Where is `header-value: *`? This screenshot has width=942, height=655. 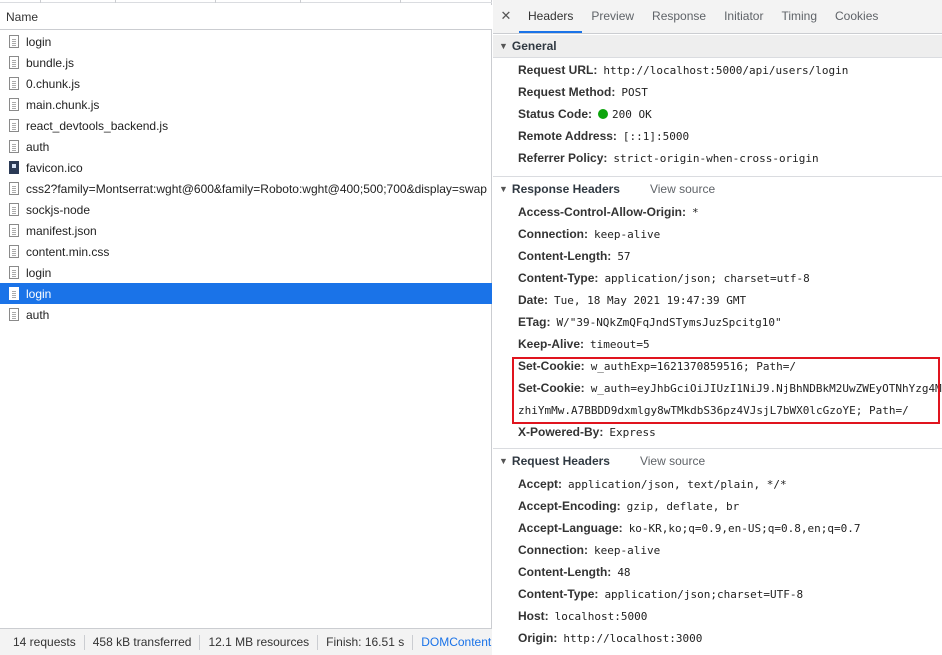
header-value: * is located at coordinates (695, 212).